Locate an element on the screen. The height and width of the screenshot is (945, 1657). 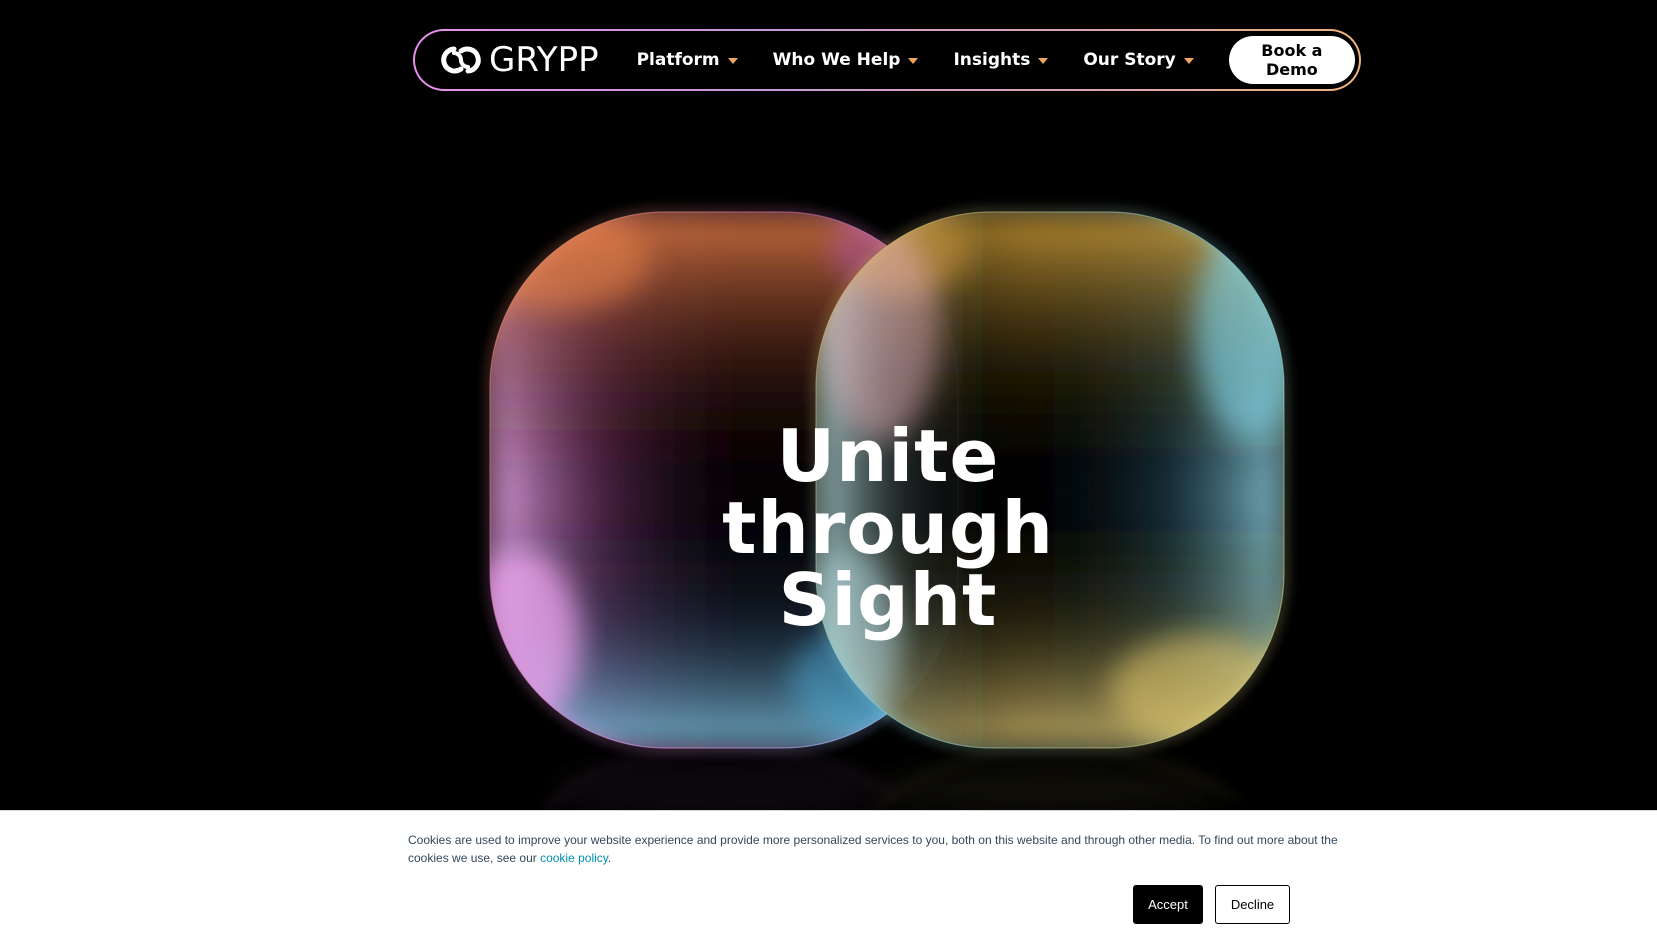
nav-item-who-we-help: Who We Help is located at coordinates (846, 60).